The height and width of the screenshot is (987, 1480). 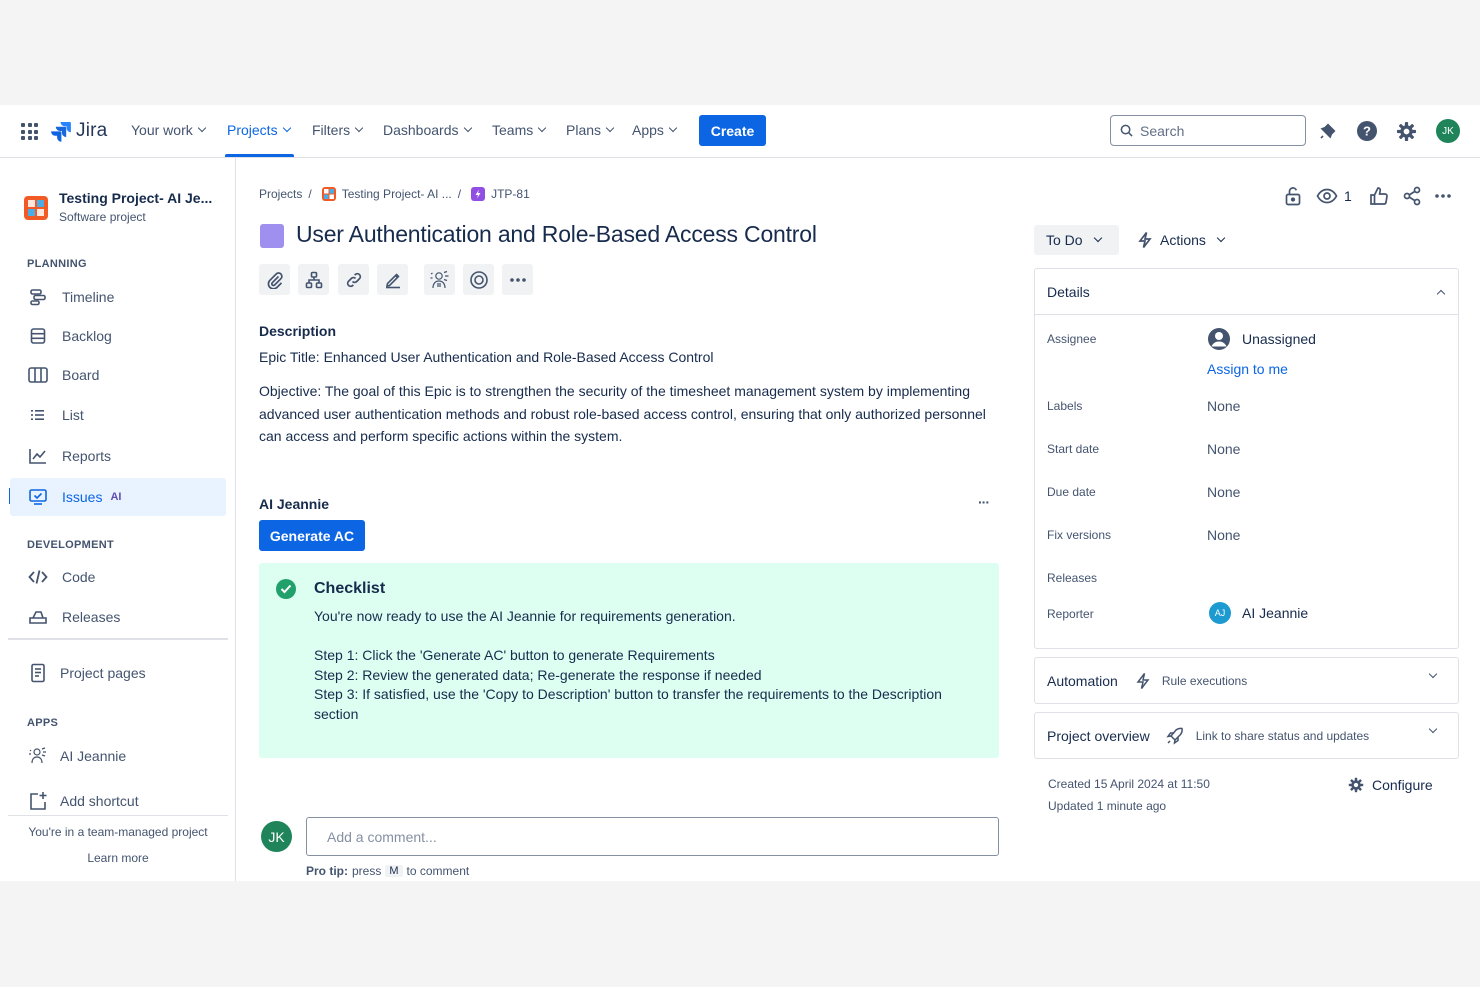 I want to click on create-button: Create, so click(x=732, y=130).